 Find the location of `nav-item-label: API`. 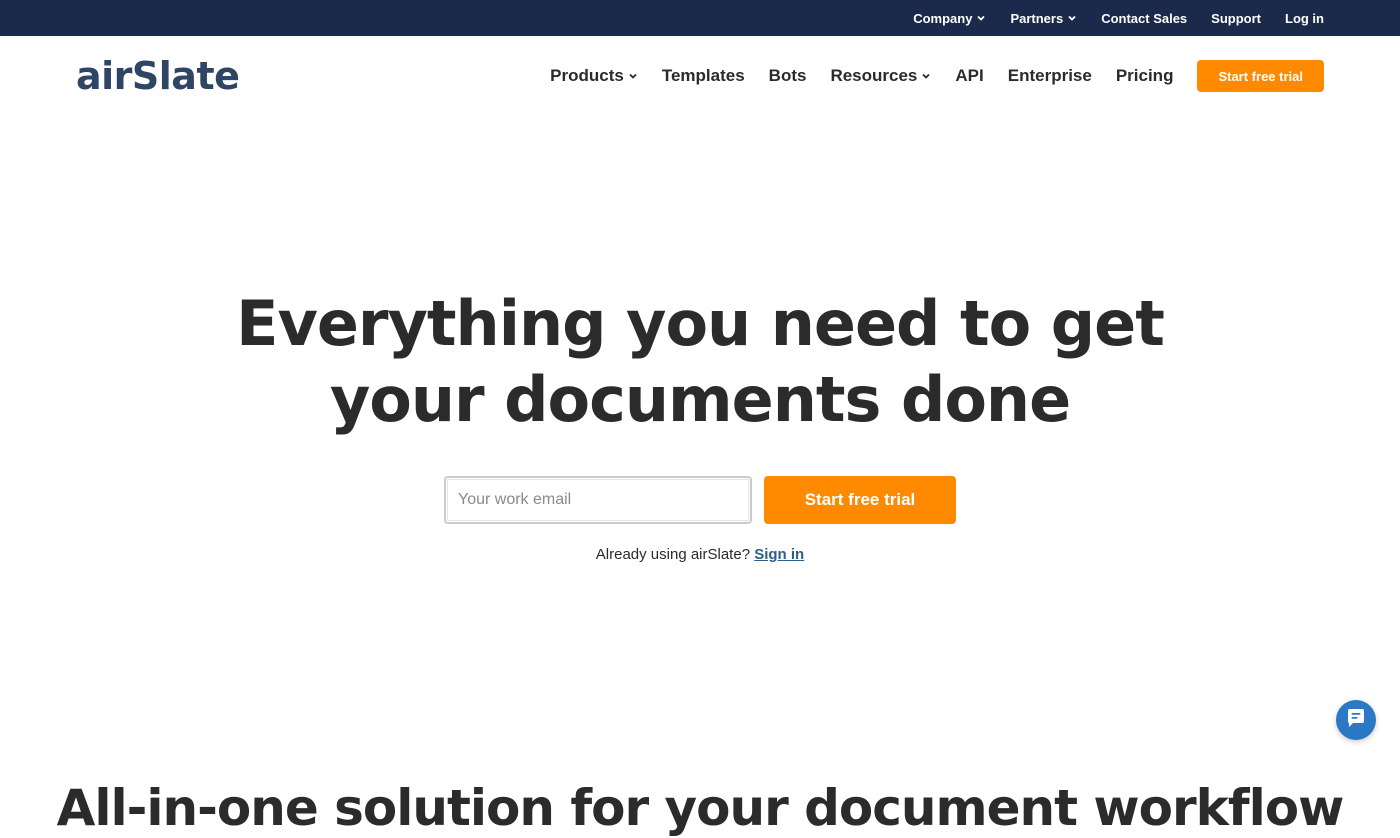

nav-item-label: API is located at coordinates (969, 75).